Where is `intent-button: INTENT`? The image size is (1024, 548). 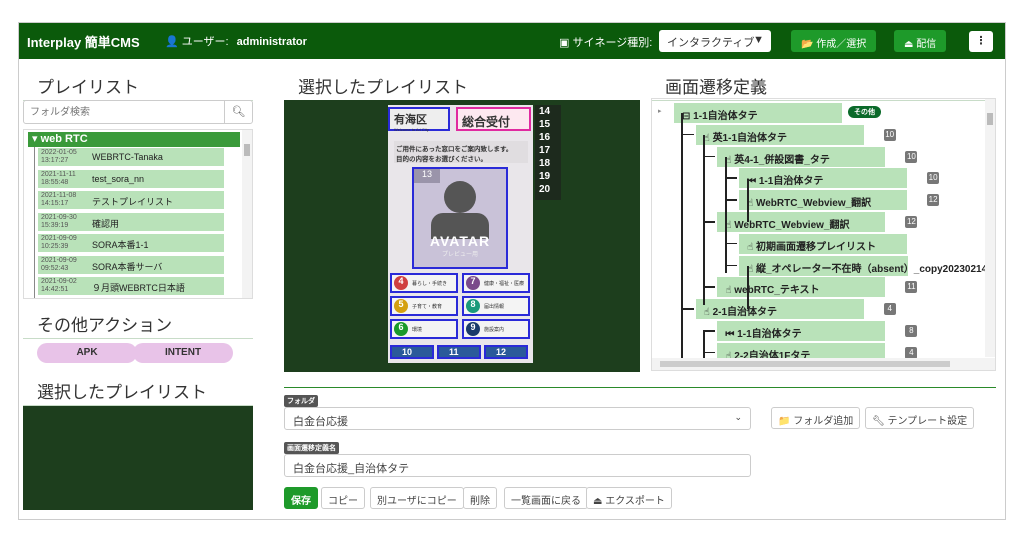
intent-button: INTENT is located at coordinates (183, 353).